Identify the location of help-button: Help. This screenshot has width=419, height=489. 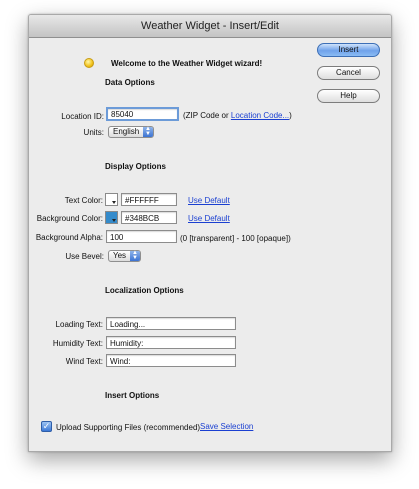
(348, 96).